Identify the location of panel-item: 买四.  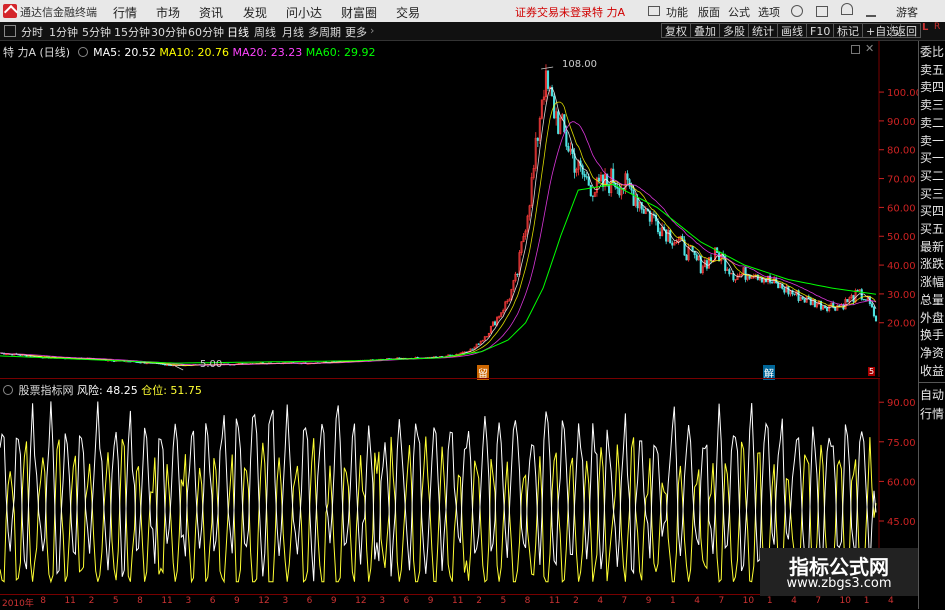
(932, 211).